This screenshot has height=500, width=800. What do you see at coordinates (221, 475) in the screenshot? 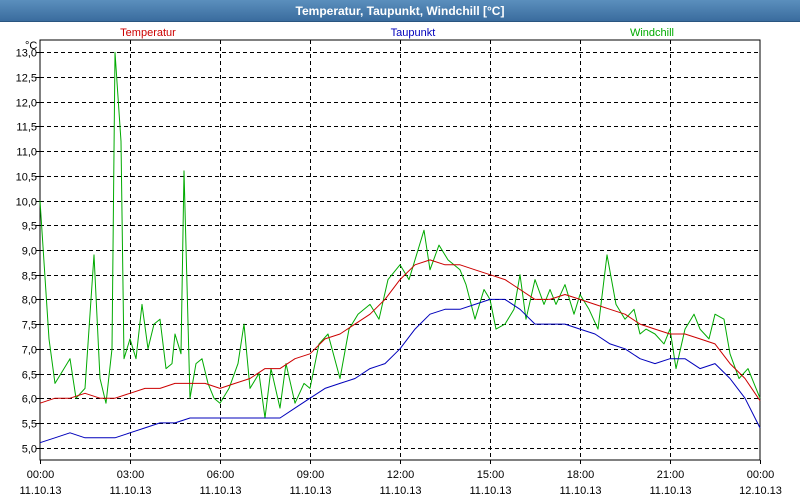
I see `x-tick-time-label: 06:00` at bounding box center [221, 475].